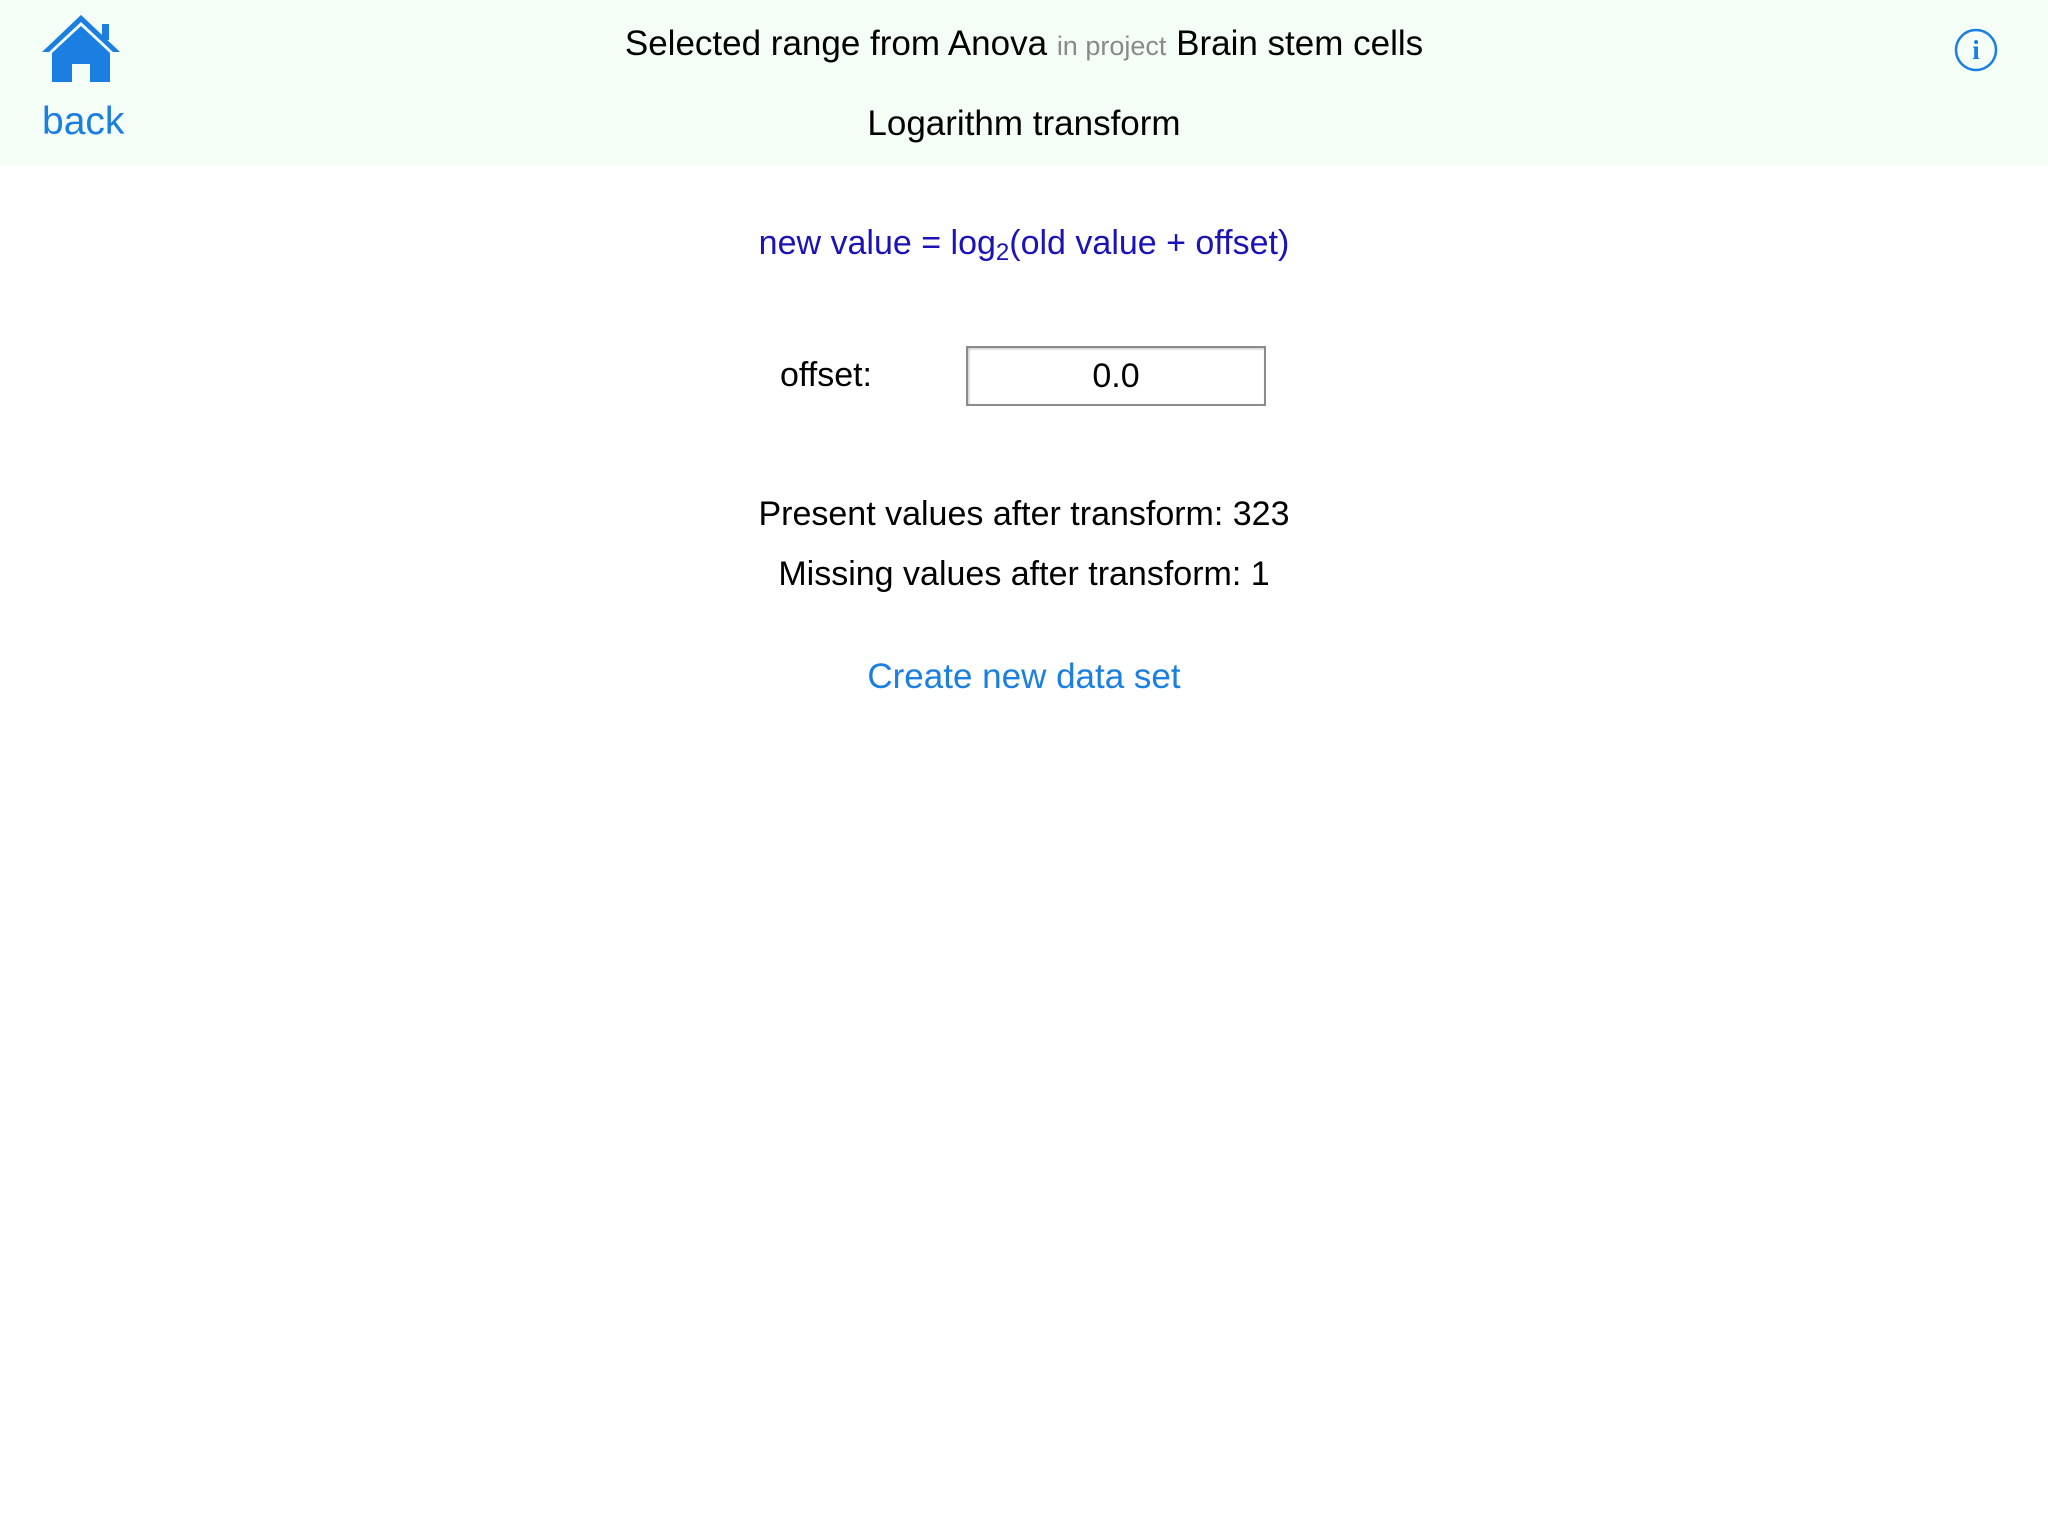  What do you see at coordinates (1300, 43) in the screenshot?
I see `project-name: Brain stem cells` at bounding box center [1300, 43].